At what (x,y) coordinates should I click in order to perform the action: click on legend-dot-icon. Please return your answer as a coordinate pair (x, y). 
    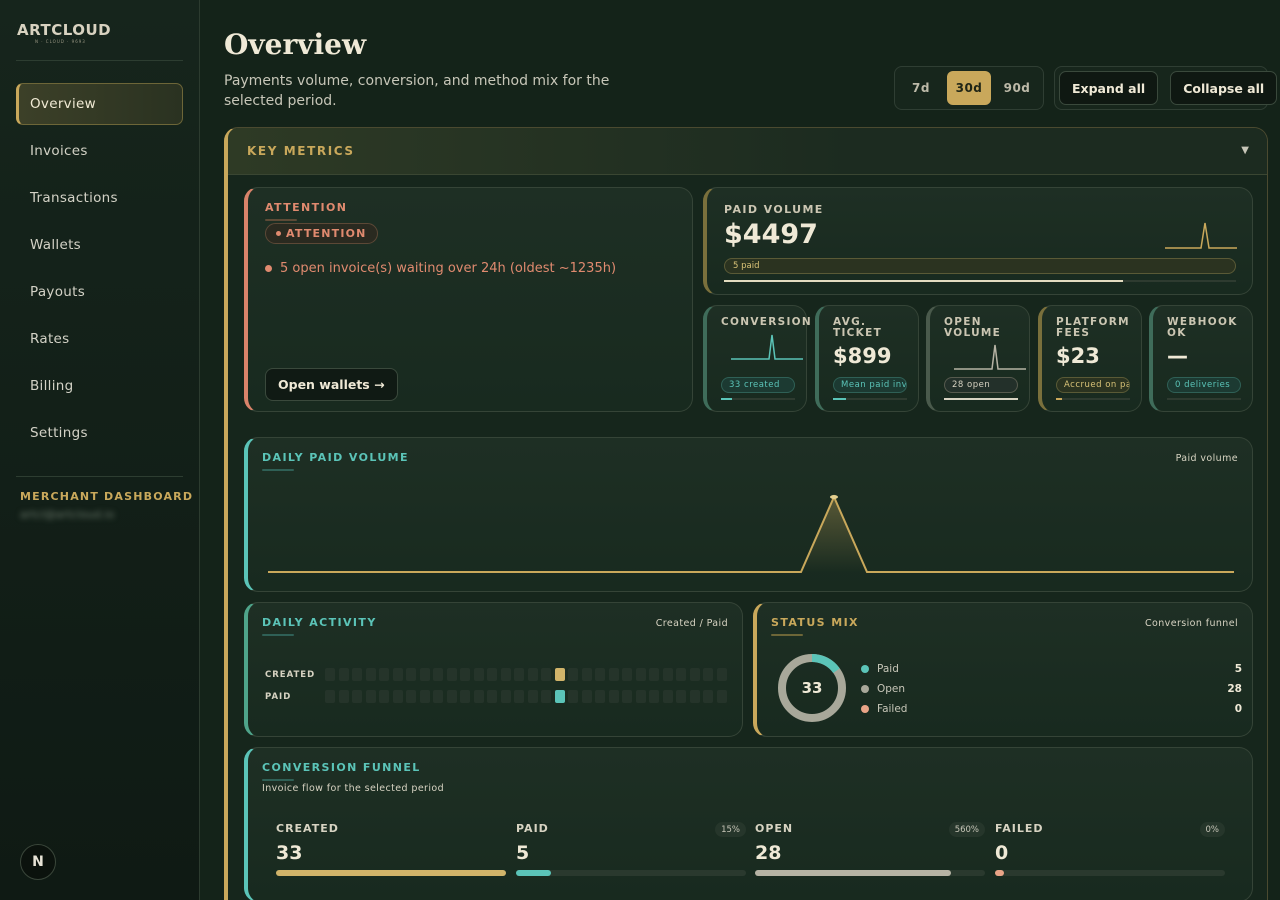
    Looking at the image, I should click on (865, 709).